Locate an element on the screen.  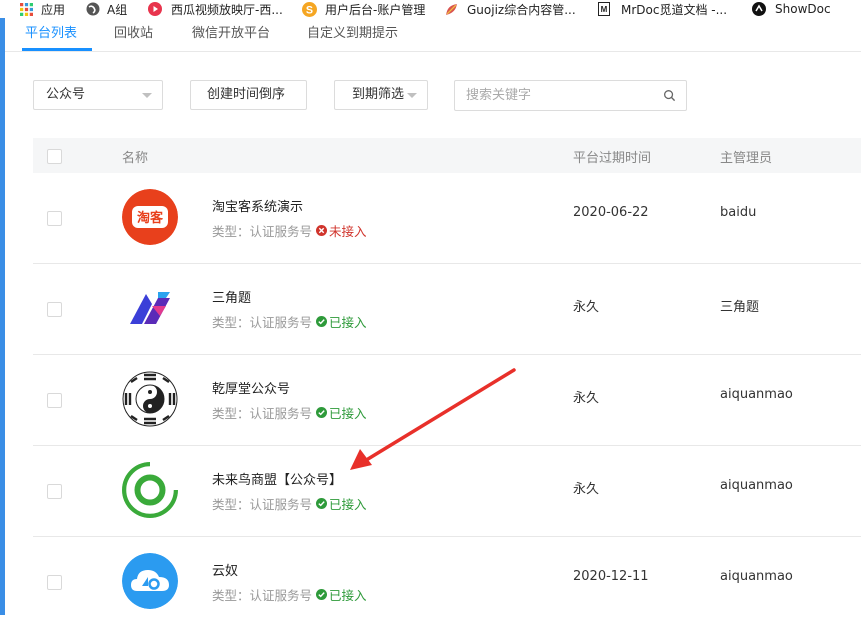
ring-logo is located at coordinates (150, 490).